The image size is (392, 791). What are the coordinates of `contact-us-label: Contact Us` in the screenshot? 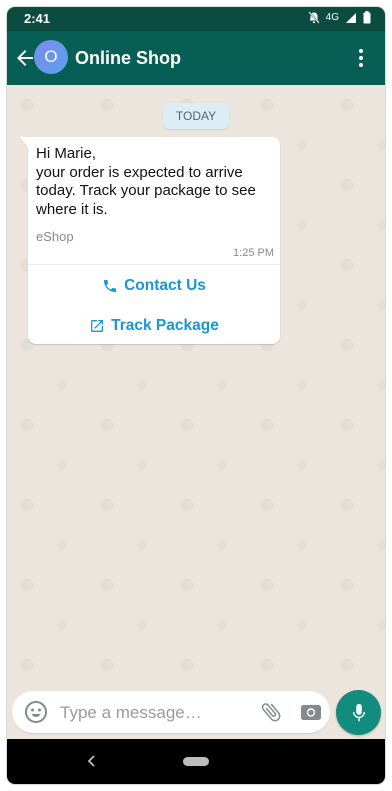 It's located at (165, 285).